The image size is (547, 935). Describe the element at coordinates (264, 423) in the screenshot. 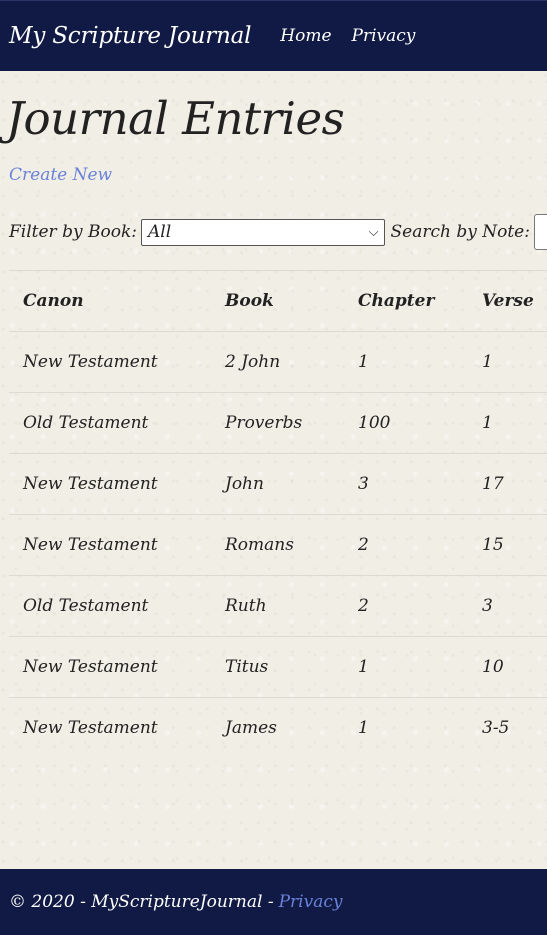

I see `cell-book: Proverbs` at that location.